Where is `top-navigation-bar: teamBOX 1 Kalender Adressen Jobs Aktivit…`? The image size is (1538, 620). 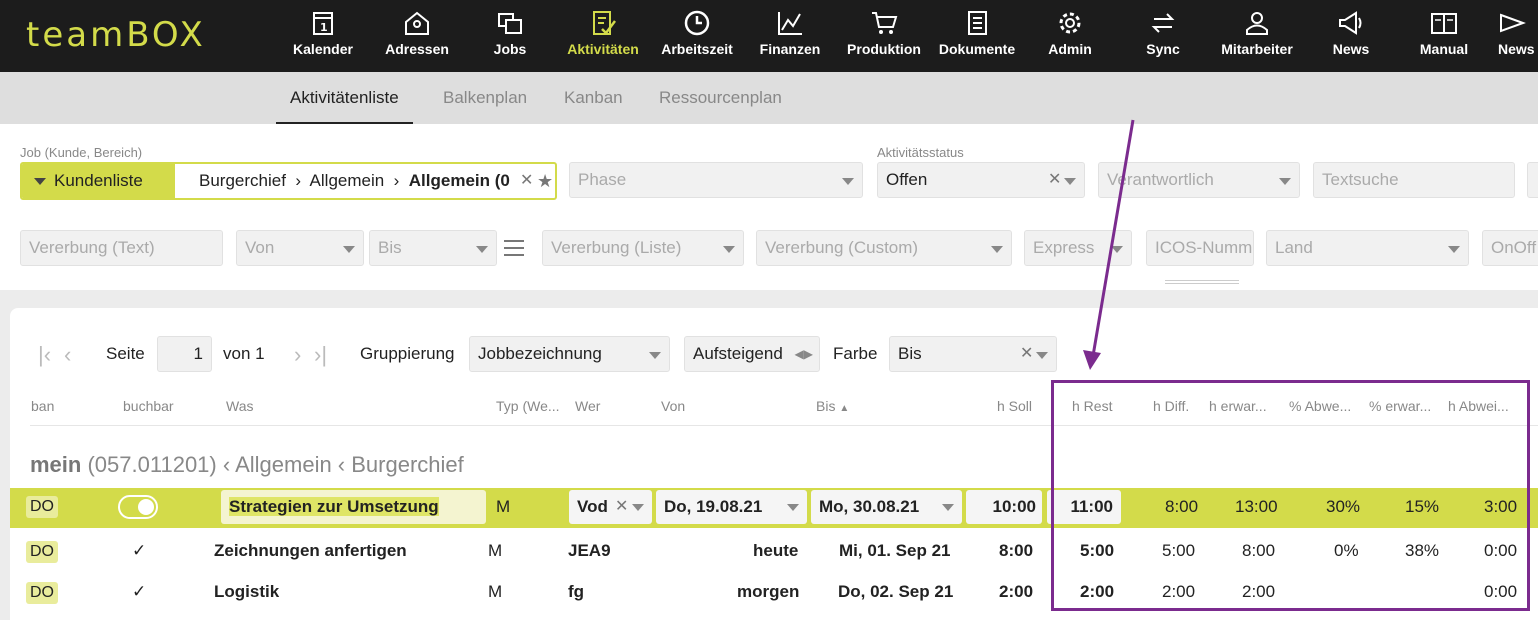
top-navigation-bar: teamBOX 1 Kalender Adressen Jobs Aktivit… is located at coordinates (769, 36).